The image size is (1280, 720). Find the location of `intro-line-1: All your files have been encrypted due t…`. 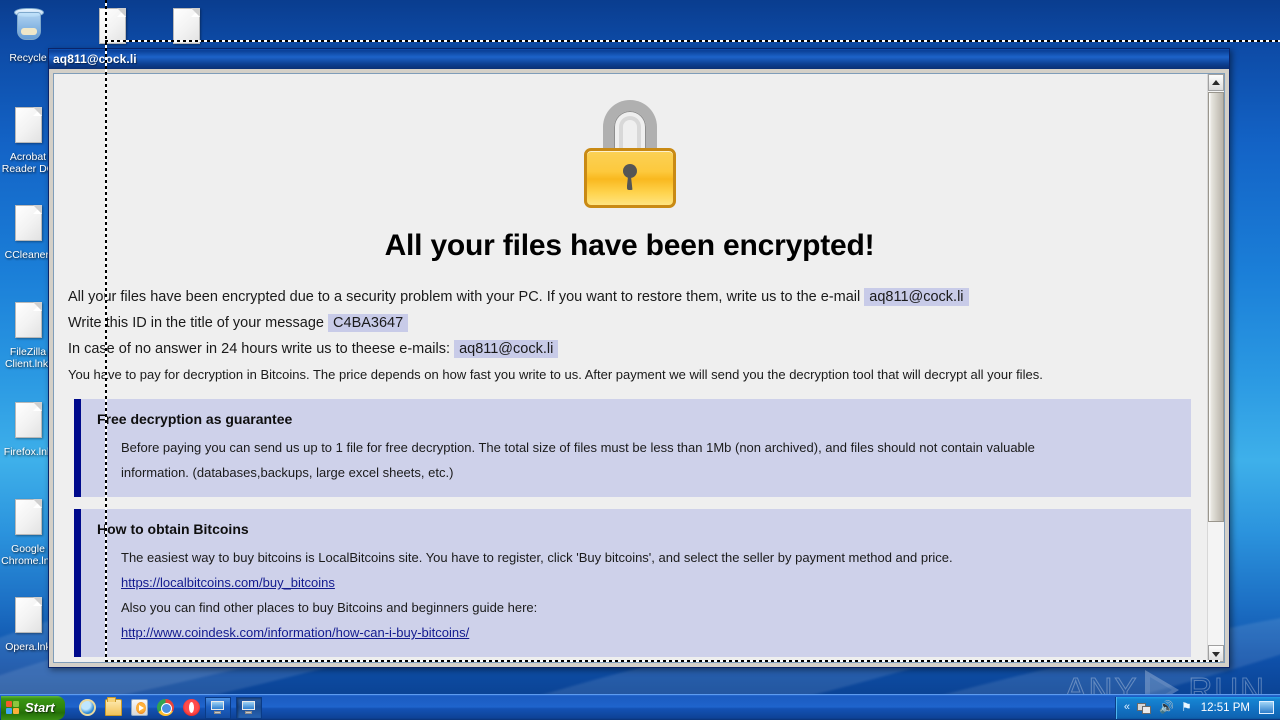

intro-line-1: All your files have been encrypted due t… is located at coordinates (629, 297).